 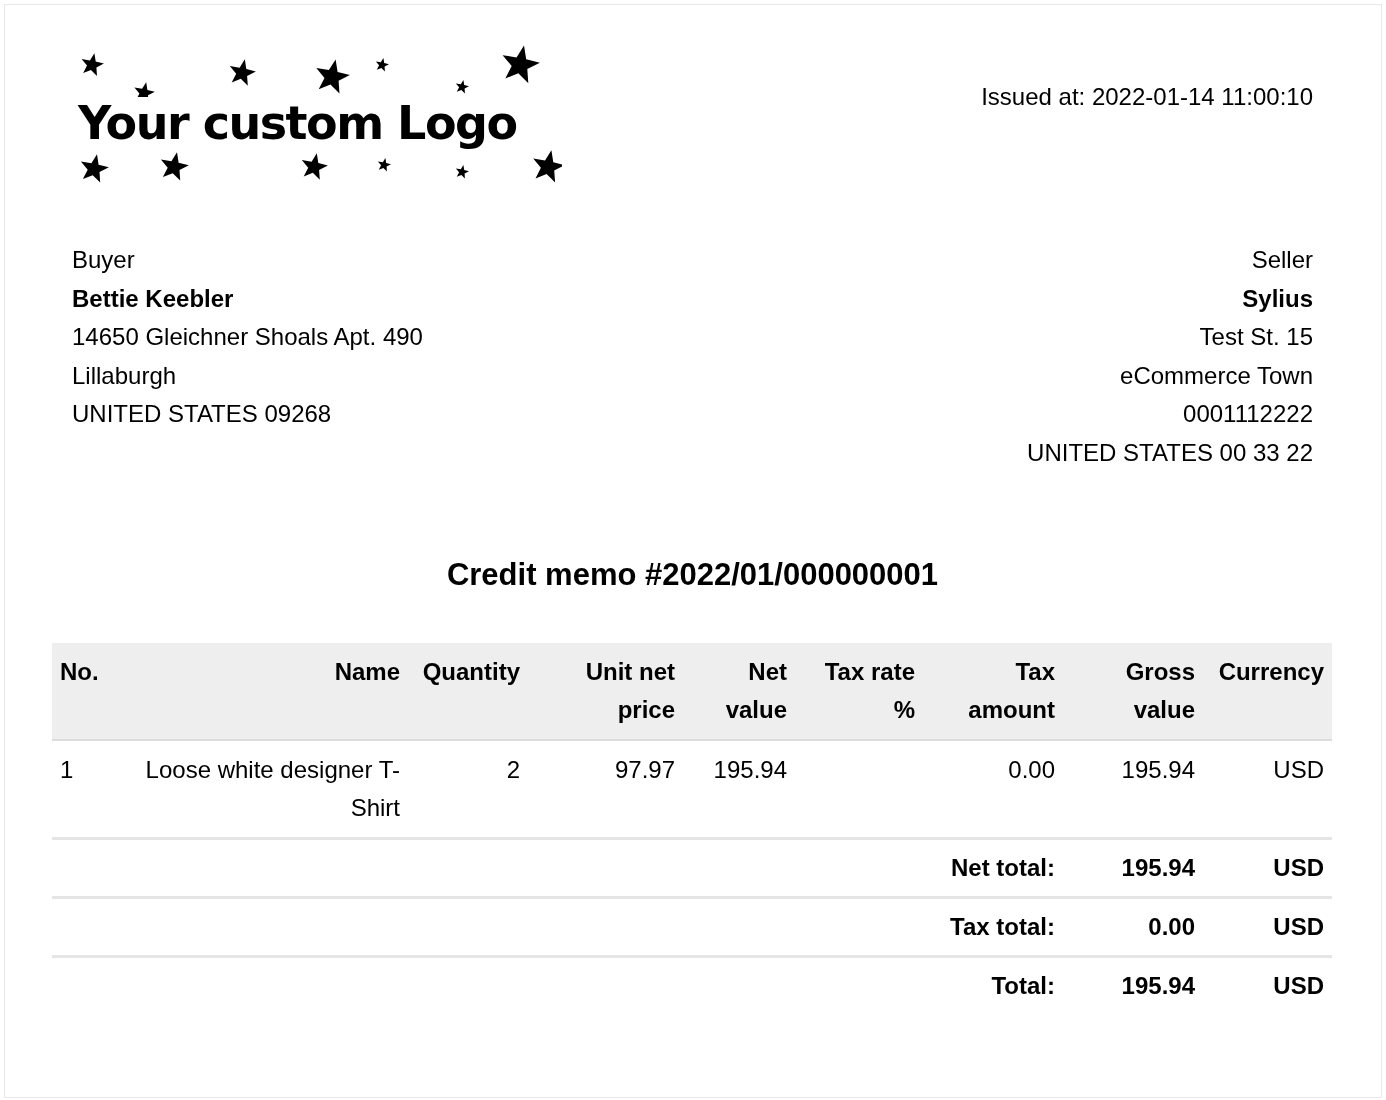 What do you see at coordinates (1248, 414) in the screenshot?
I see `seller-address-line: 0001112222` at bounding box center [1248, 414].